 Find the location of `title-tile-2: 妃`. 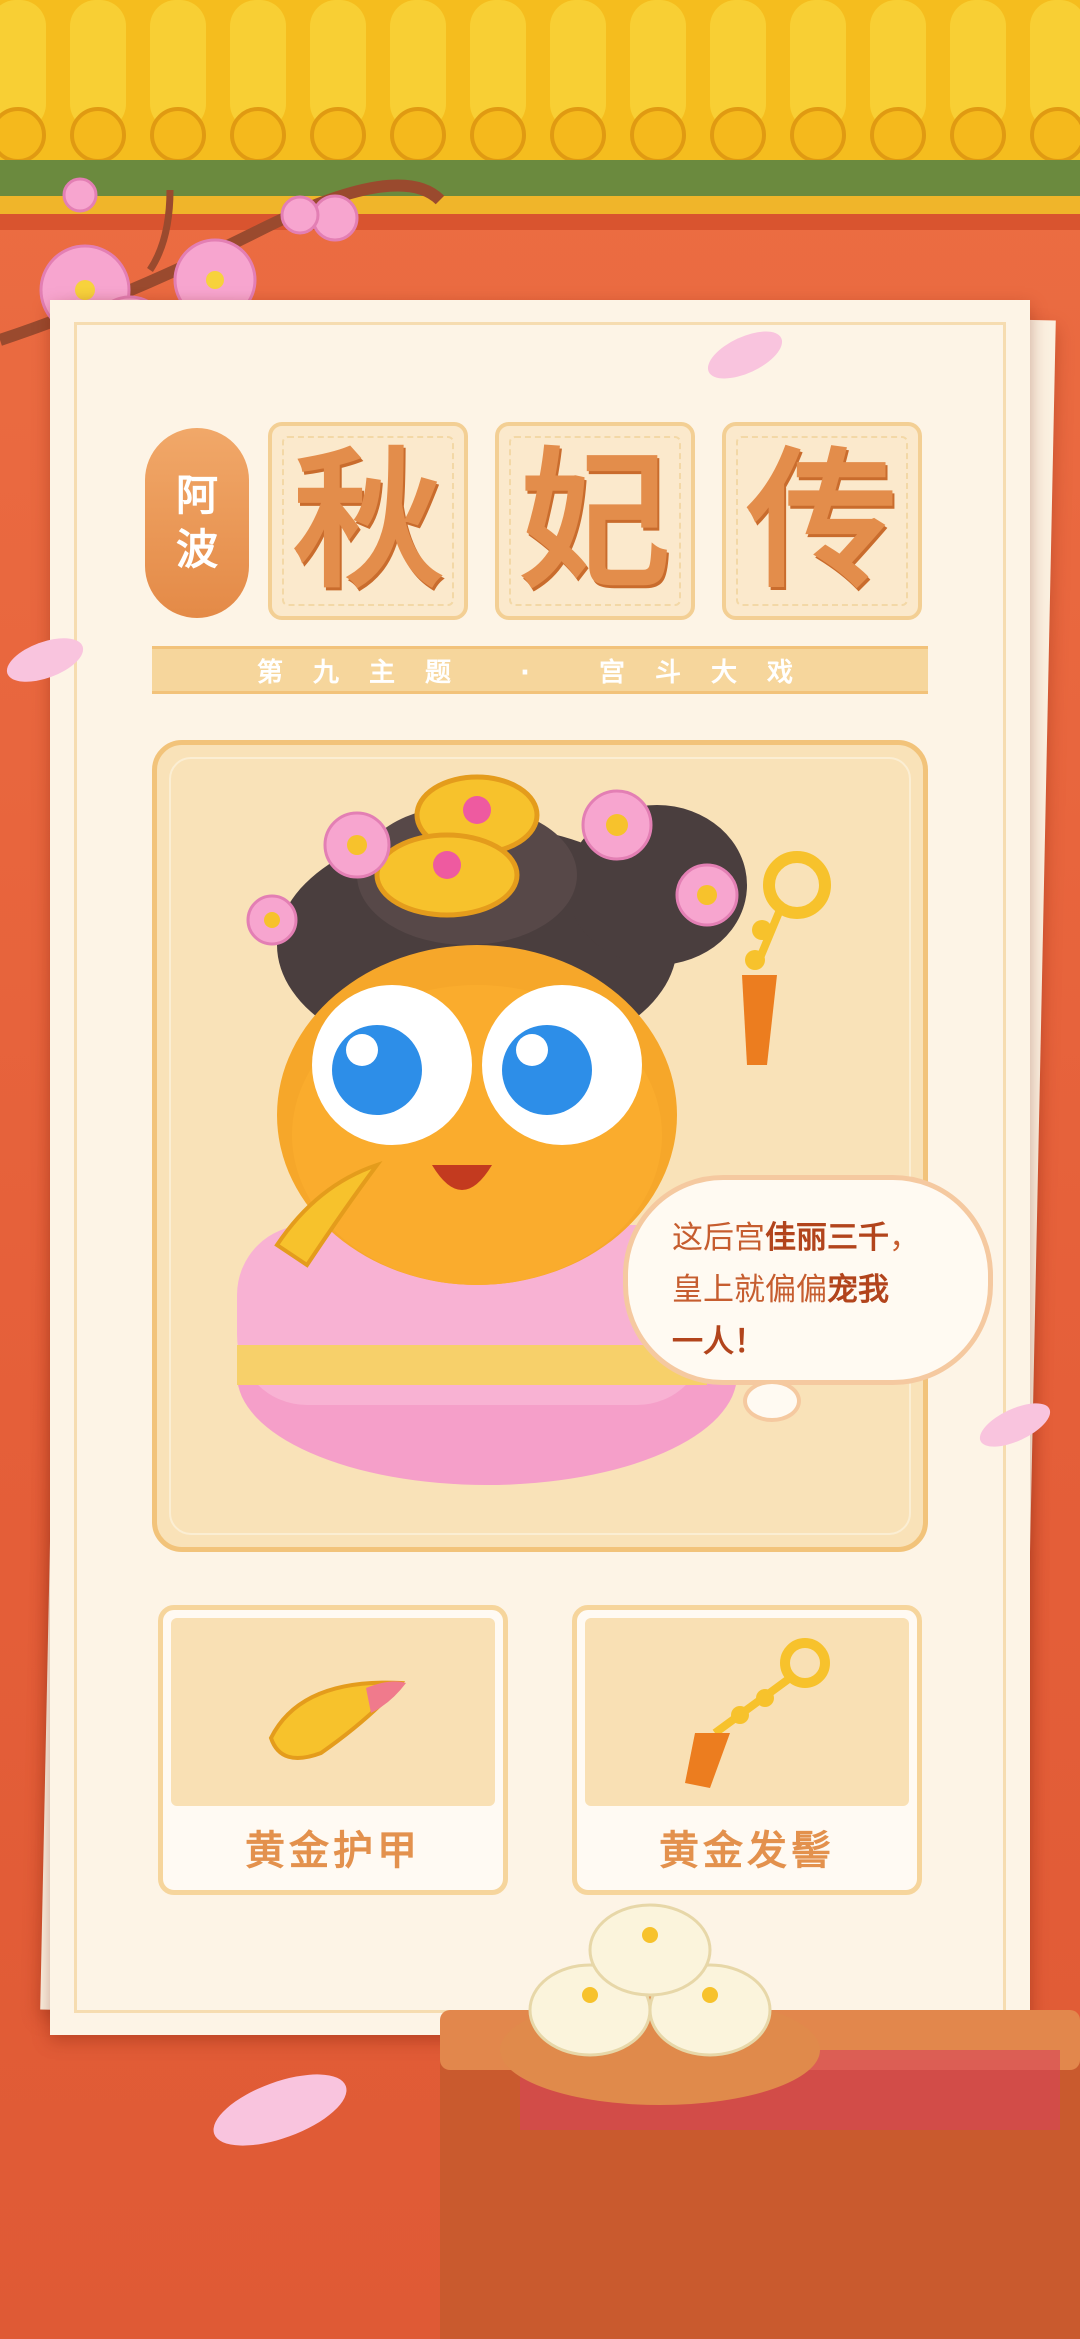

title-tile-2: 妃 is located at coordinates (595, 521).